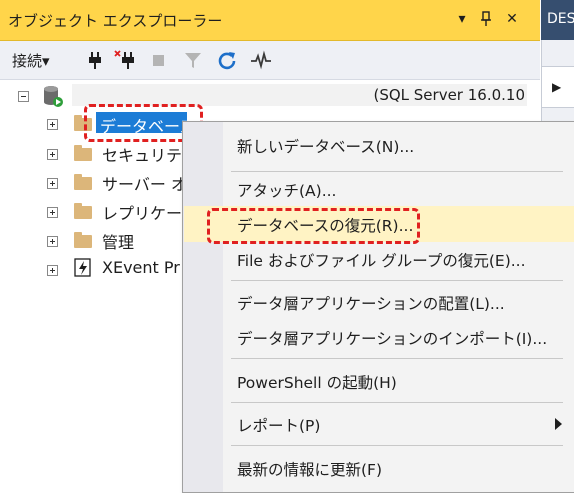 This screenshot has width=574, height=493. What do you see at coordinates (115, 21) in the screenshot?
I see `panel-title: オブジェクト エクスプローラー` at bounding box center [115, 21].